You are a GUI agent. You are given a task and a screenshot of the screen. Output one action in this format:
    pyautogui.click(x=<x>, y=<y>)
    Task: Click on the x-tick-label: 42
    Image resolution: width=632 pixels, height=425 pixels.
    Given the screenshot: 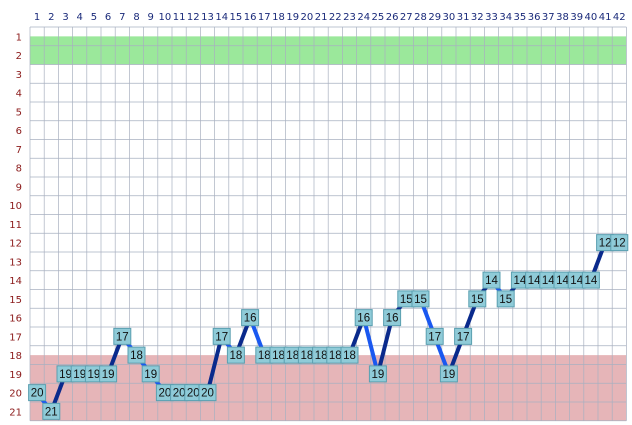 What is the action you would take?
    pyautogui.click(x=619, y=17)
    